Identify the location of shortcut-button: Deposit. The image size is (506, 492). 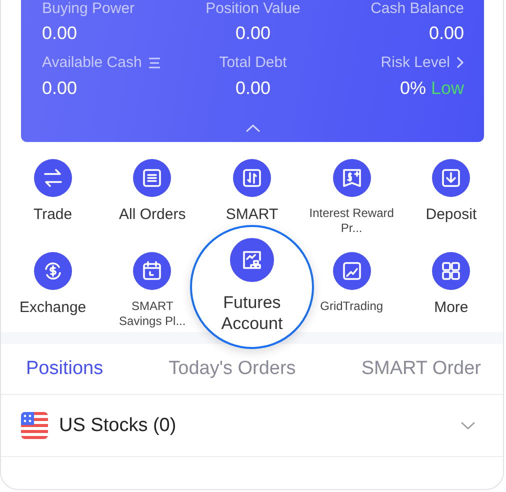
(451, 189).